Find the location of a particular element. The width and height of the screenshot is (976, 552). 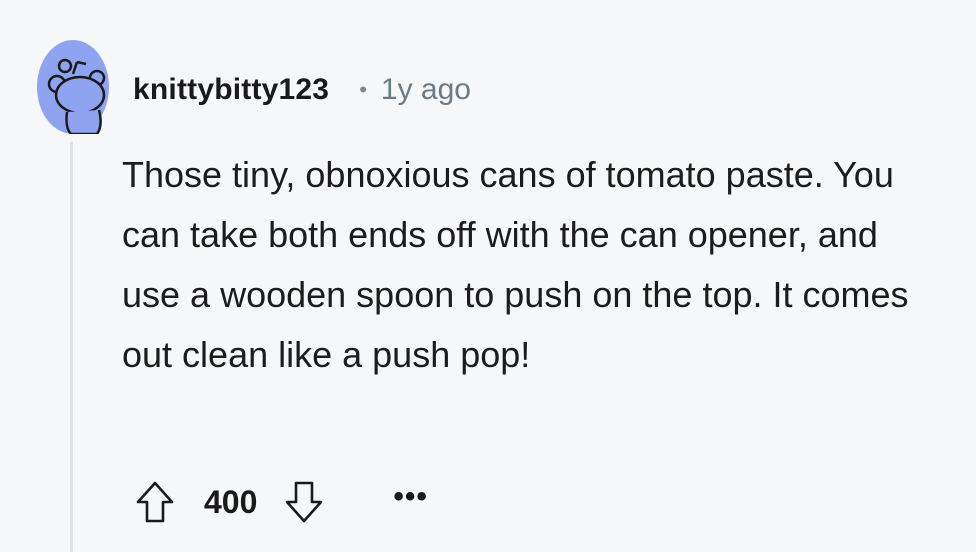

comment-header: knittybitty123 • 1y ago is located at coordinates (302, 90).